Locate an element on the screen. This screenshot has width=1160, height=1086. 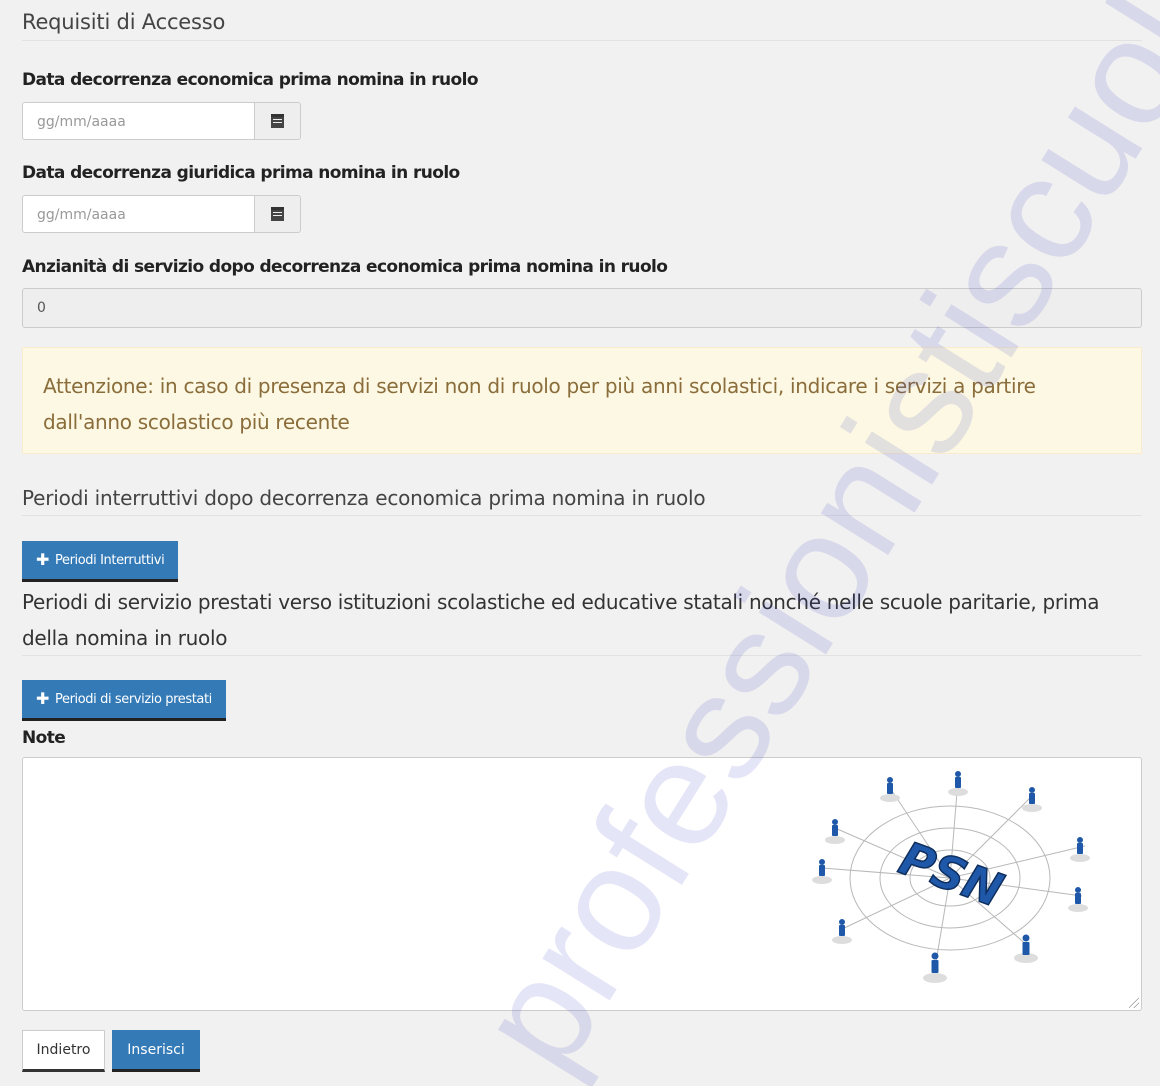
add-interruptive-periods-button: ✚ Periodi Interruttivi is located at coordinates (100, 561).